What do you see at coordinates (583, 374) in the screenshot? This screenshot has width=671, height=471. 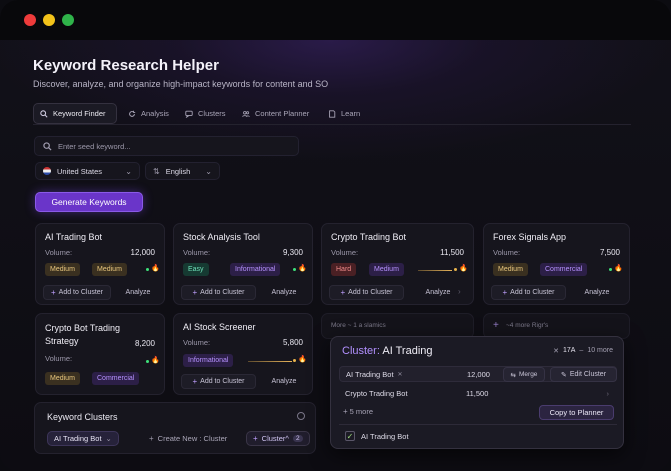 I see `edit-cluster-button: ✎ Edit Cluster` at bounding box center [583, 374].